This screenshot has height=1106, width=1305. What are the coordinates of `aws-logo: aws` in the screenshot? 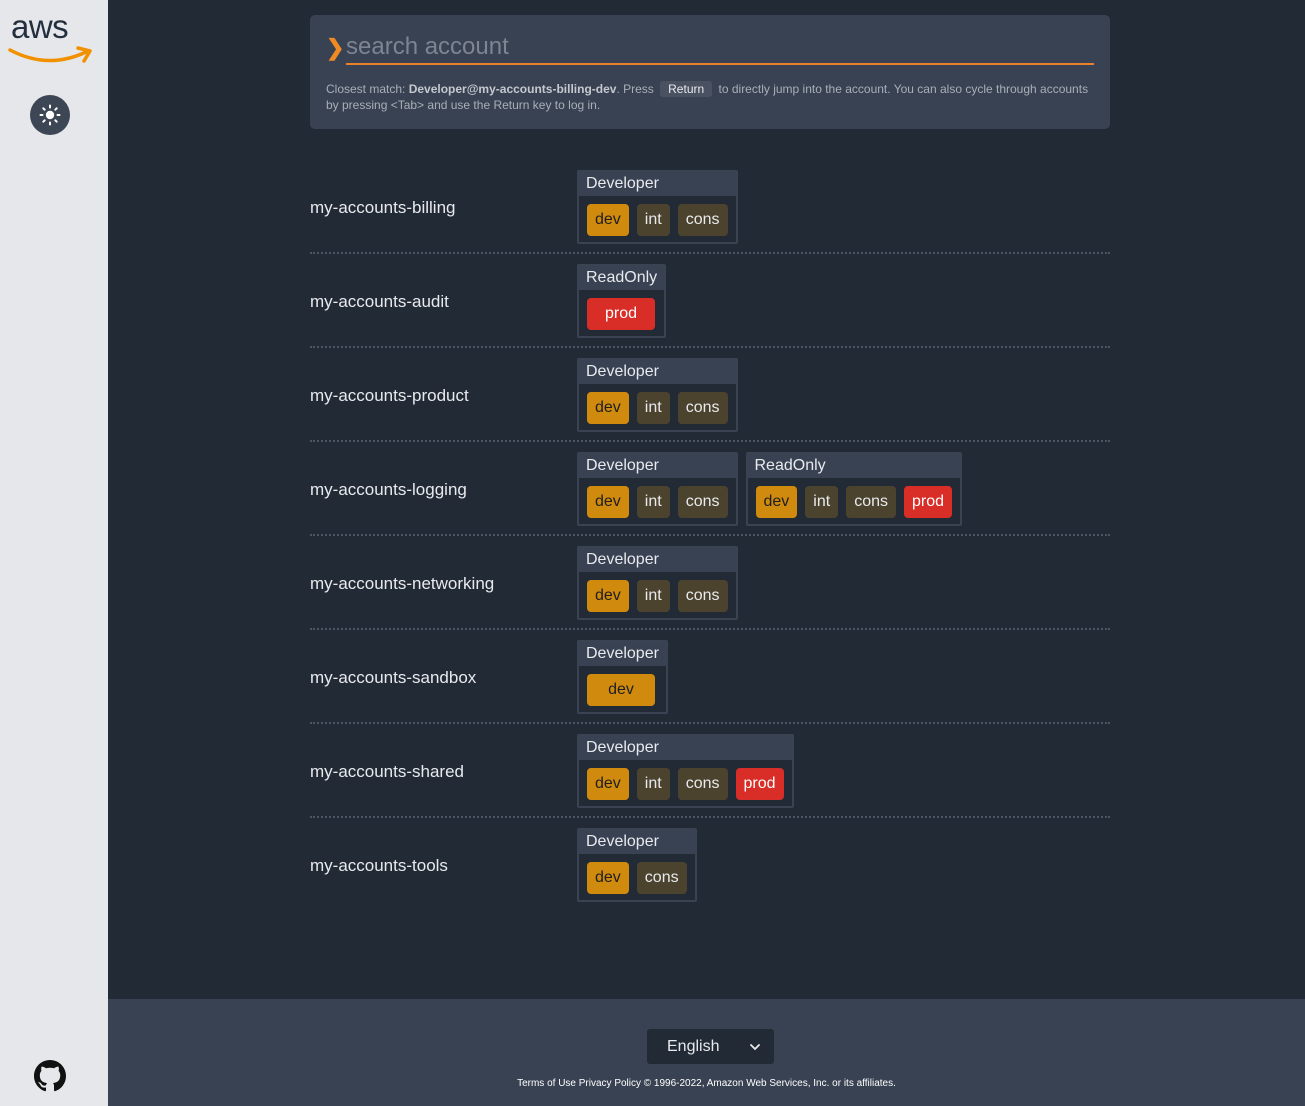 It's located at (52, 37).